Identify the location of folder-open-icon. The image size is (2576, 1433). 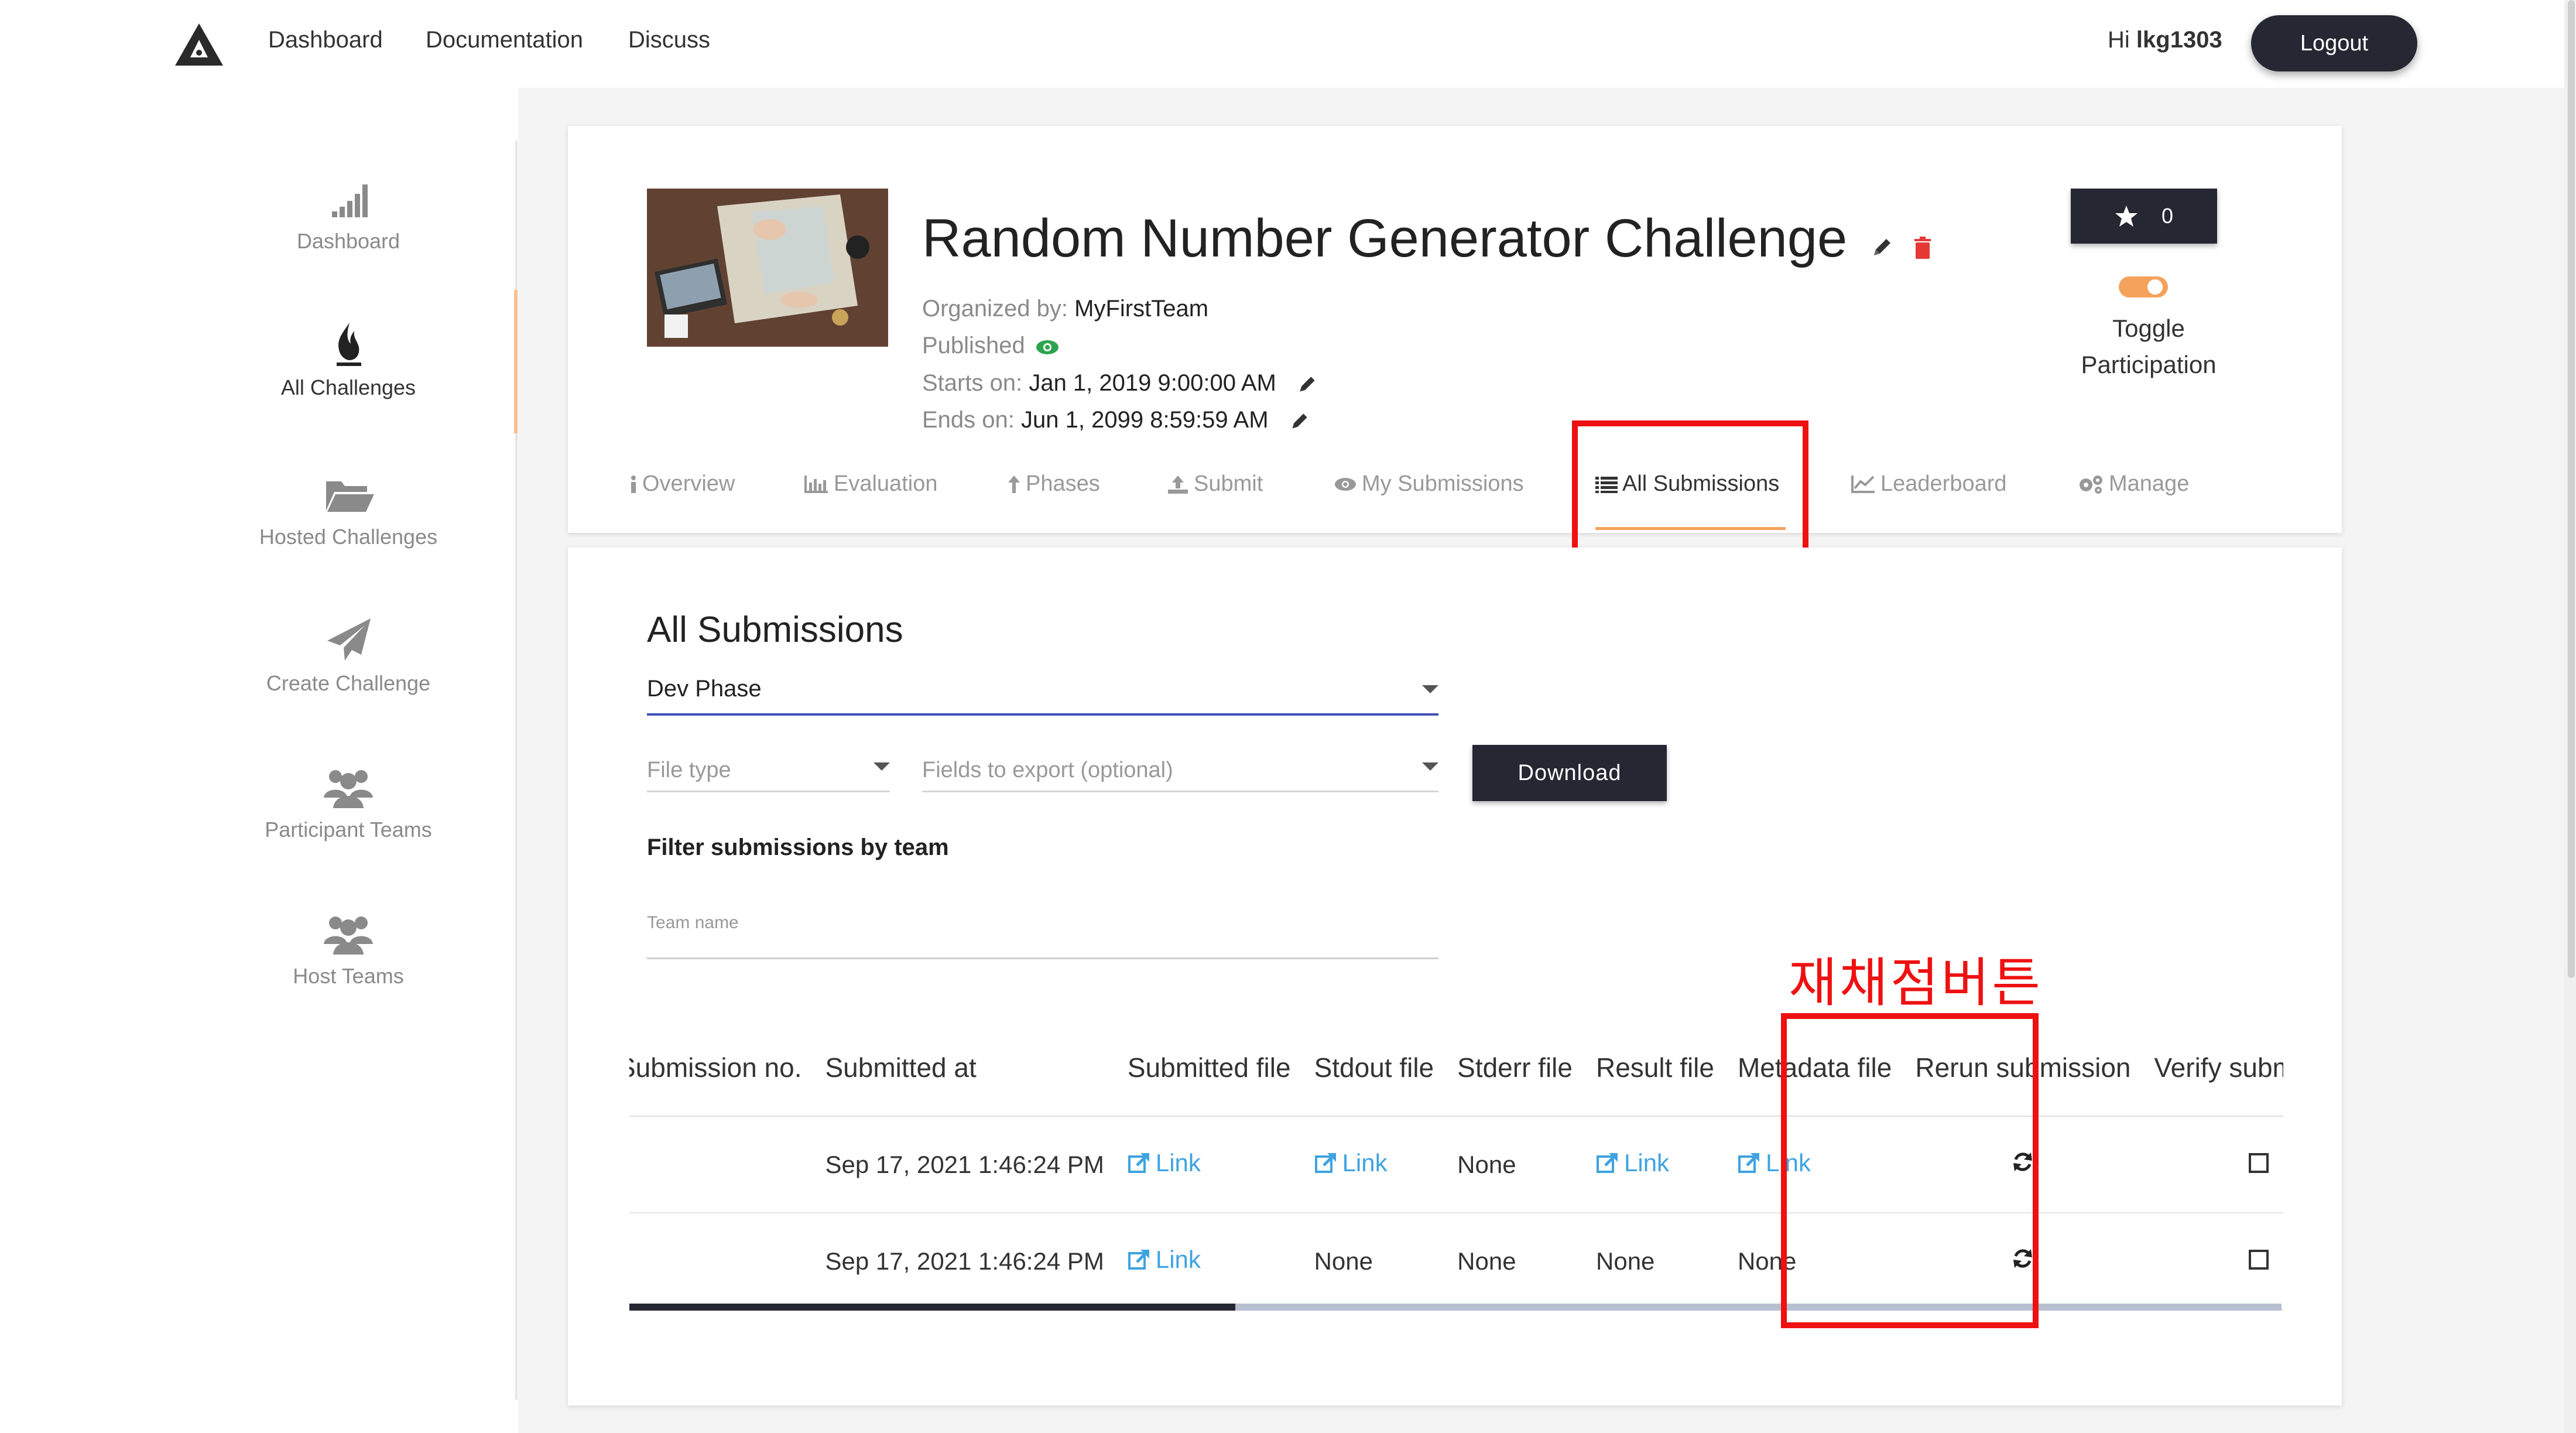
(350, 496).